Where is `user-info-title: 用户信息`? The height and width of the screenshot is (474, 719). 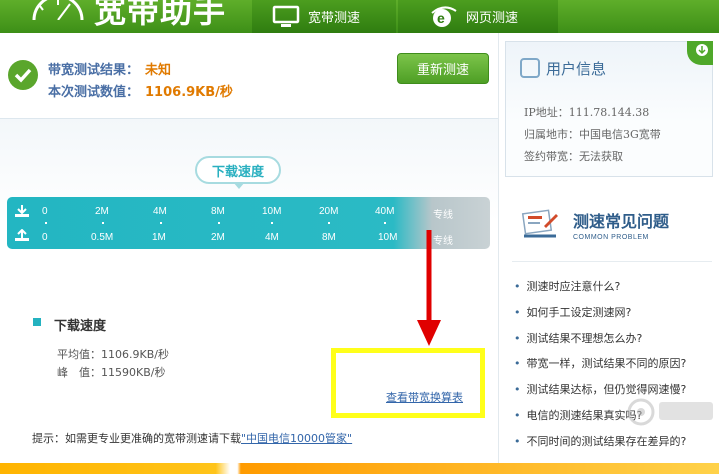 user-info-title: 用户信息 is located at coordinates (576, 69).